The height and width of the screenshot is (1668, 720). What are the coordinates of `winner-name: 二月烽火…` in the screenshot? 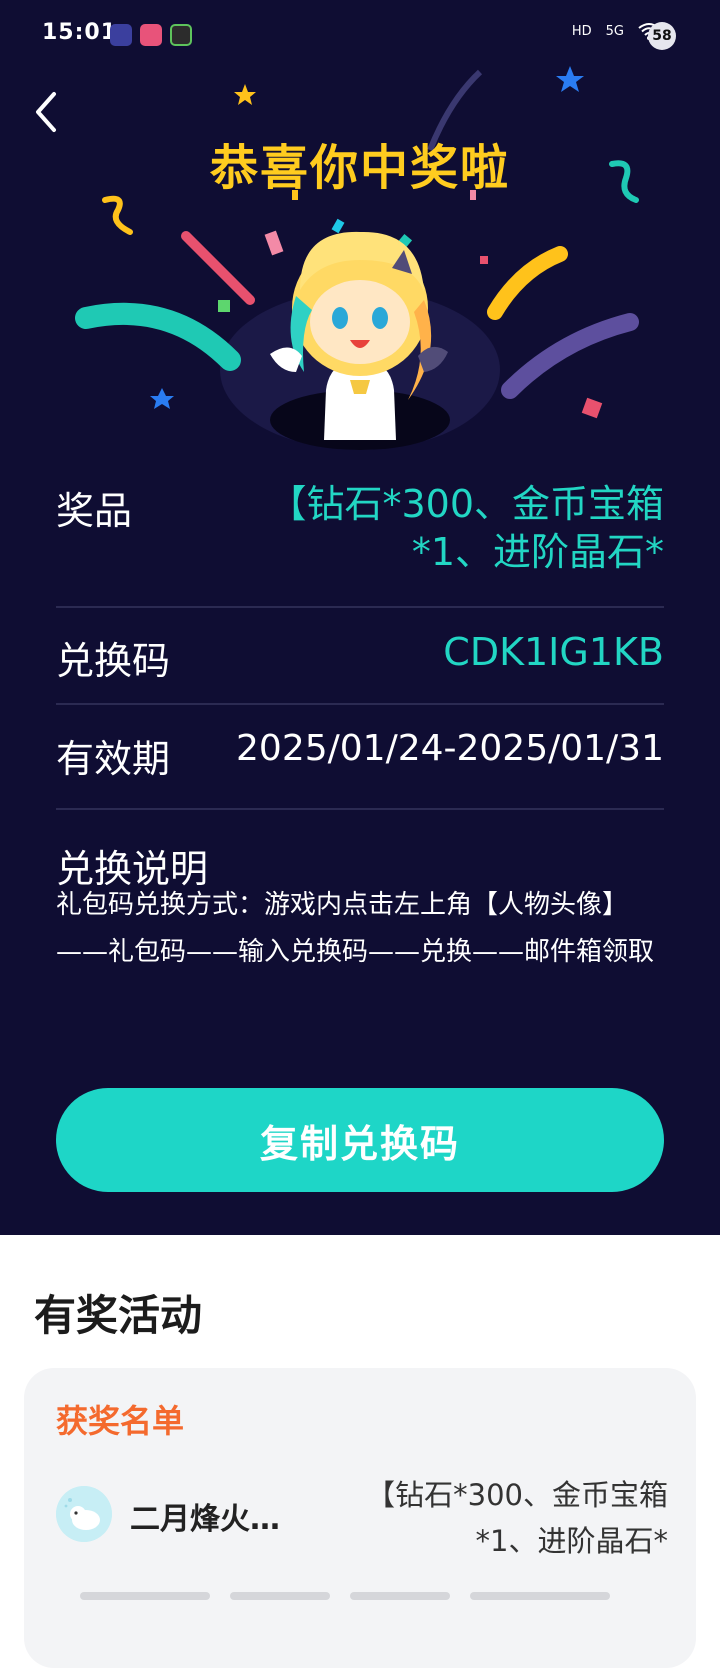 It's located at (205, 1519).